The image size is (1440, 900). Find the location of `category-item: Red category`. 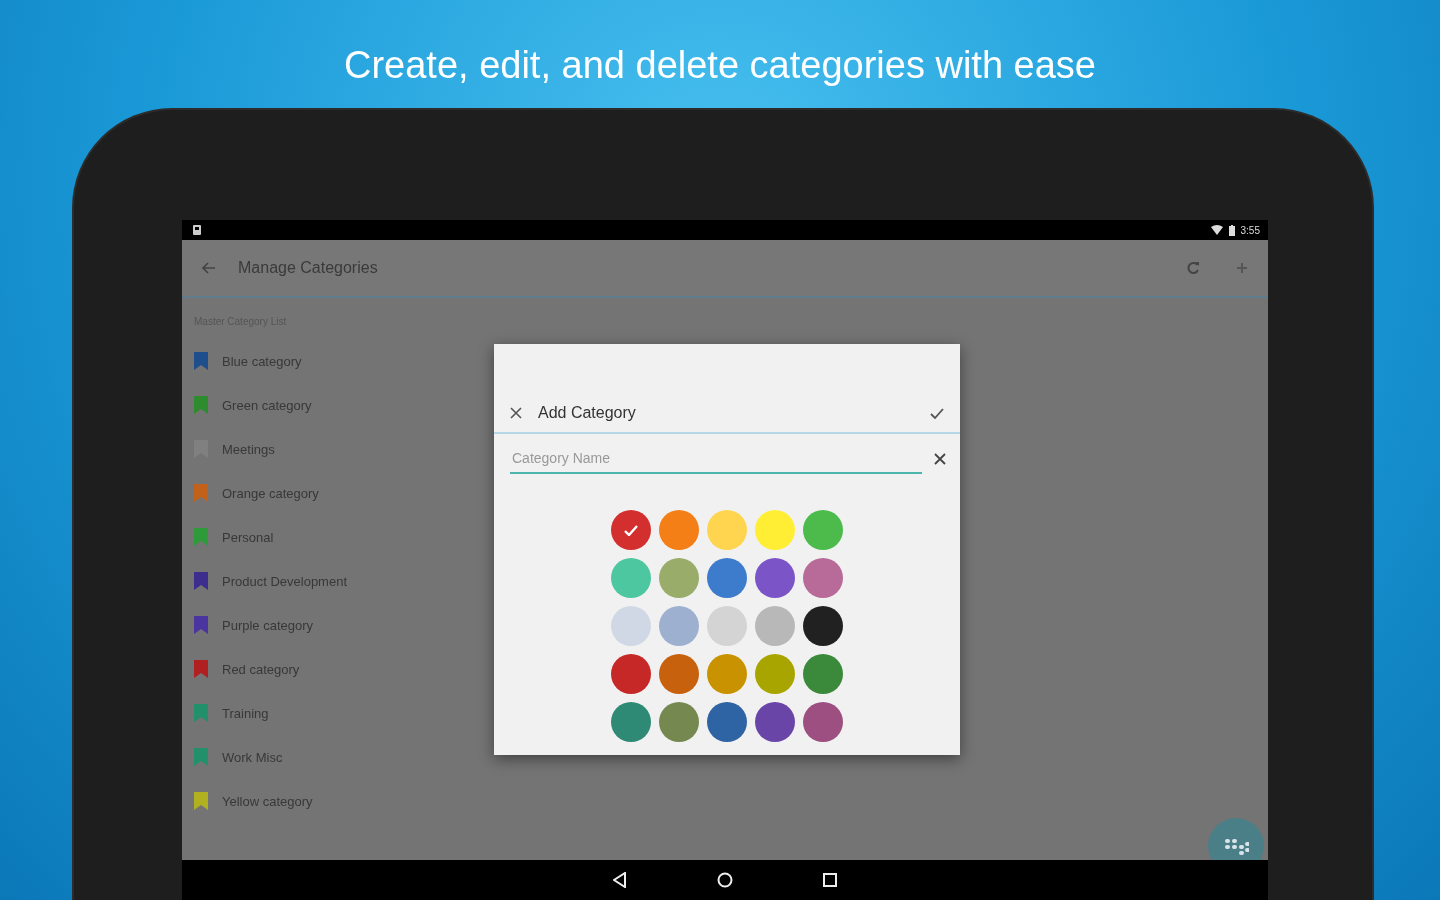

category-item: Red category is located at coordinates (261, 669).